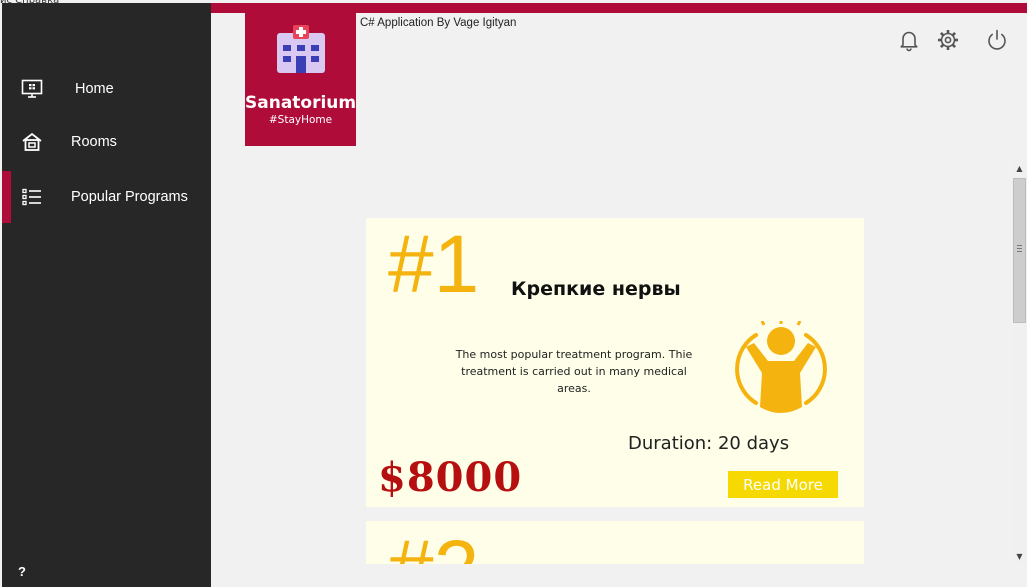  What do you see at coordinates (450, 477) in the screenshot?
I see `program-price: $8000` at bounding box center [450, 477].